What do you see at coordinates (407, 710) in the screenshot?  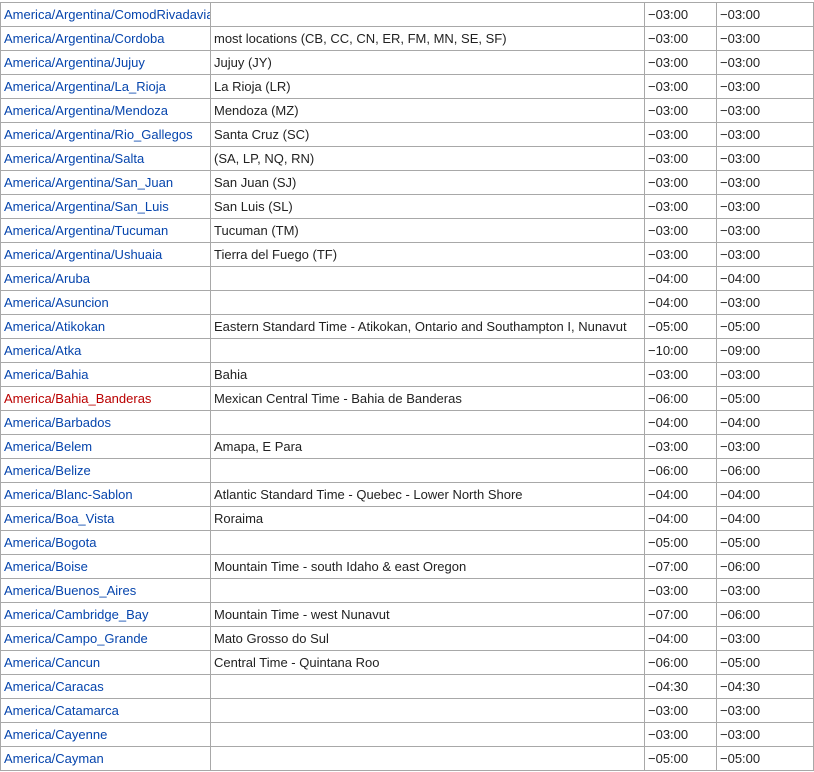 I see `table-row: America/Catamarca −03:00 −03:00` at bounding box center [407, 710].